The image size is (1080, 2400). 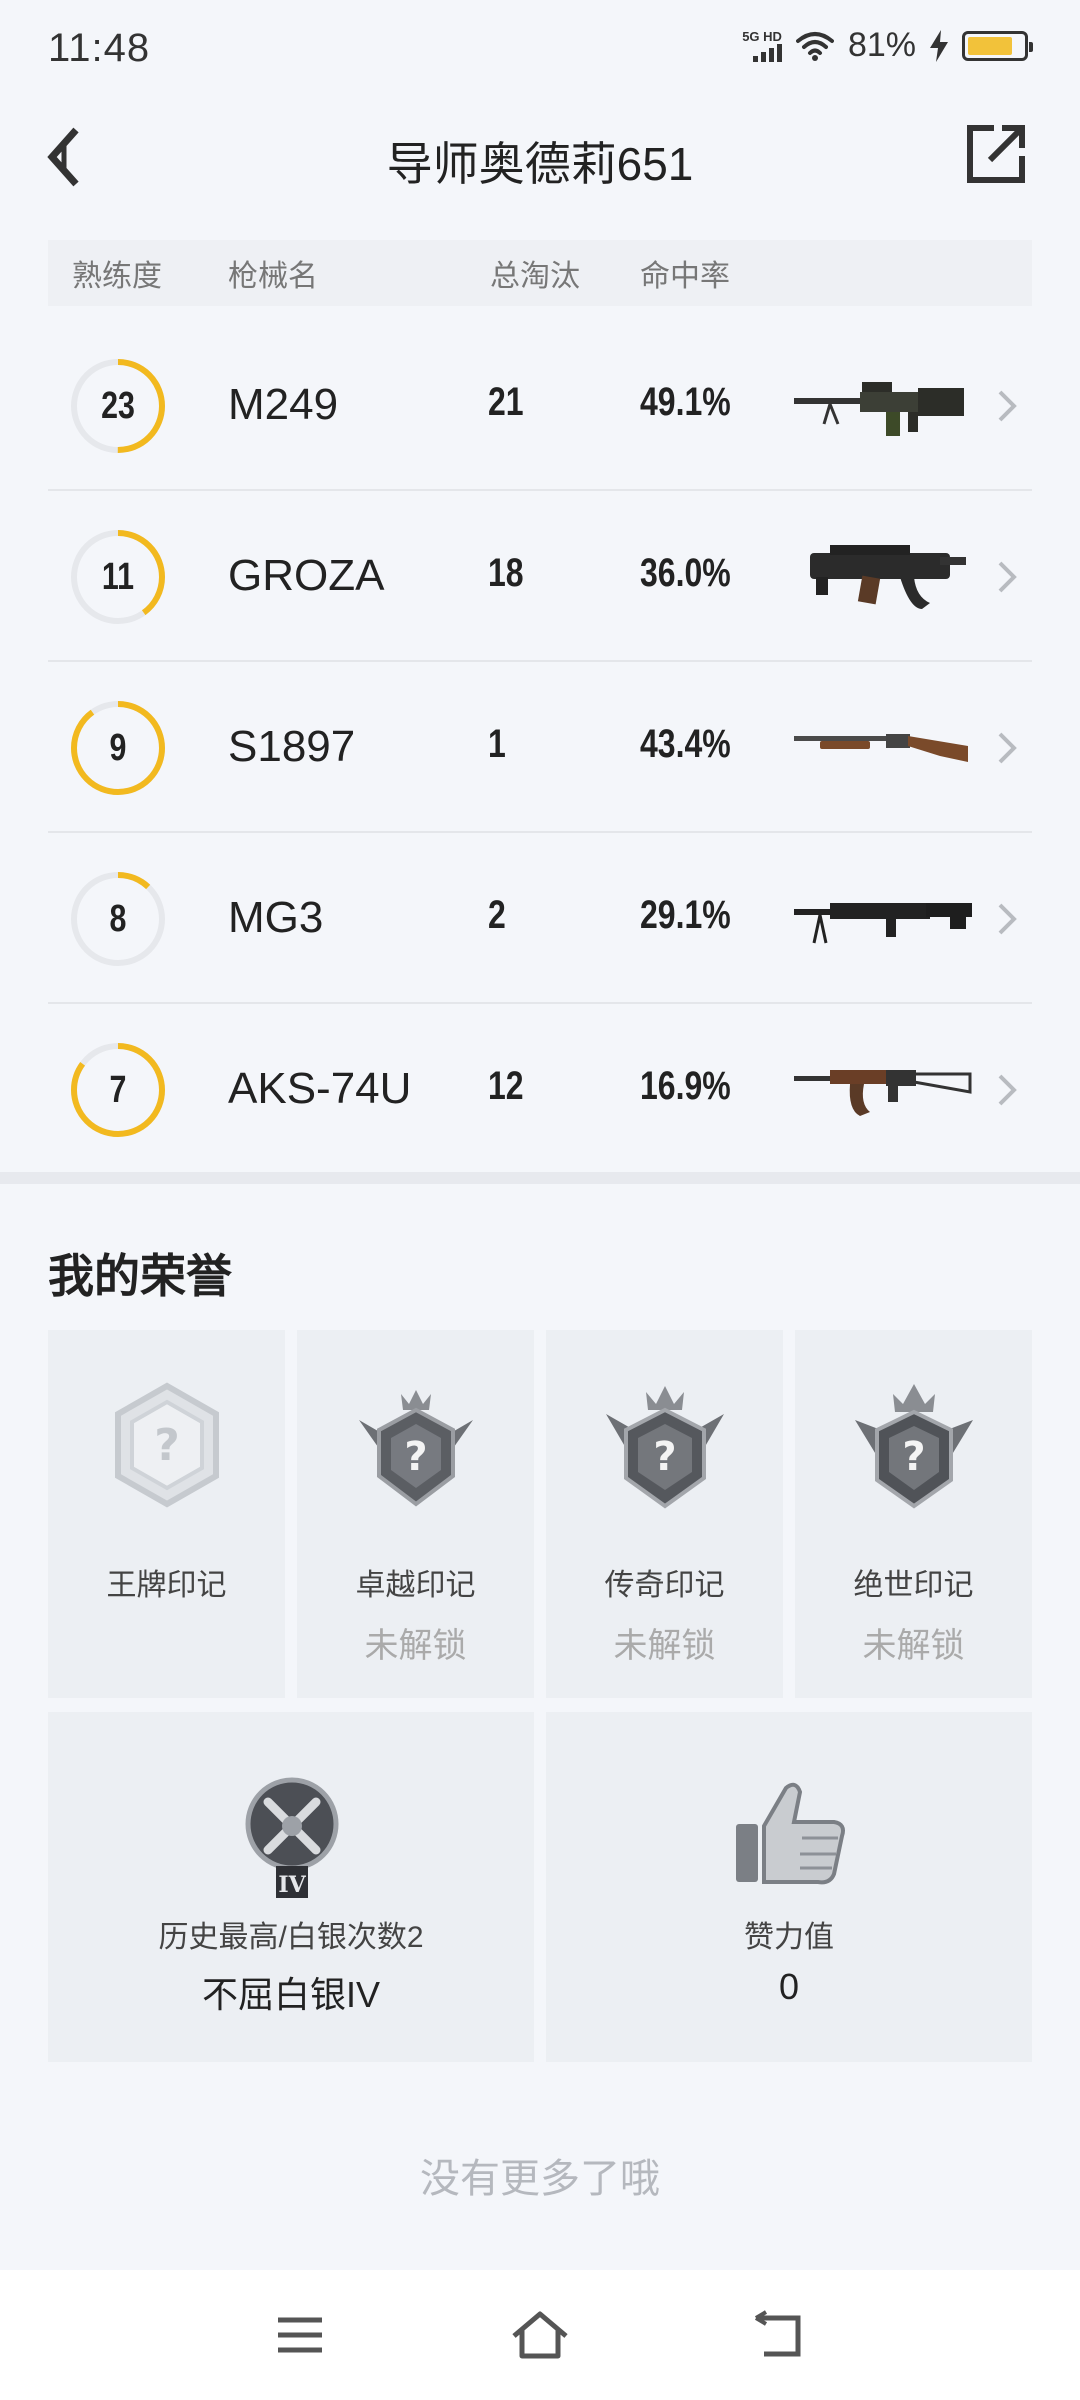 I want to click on accuracy-value: 49.1%, so click(x=685, y=402).